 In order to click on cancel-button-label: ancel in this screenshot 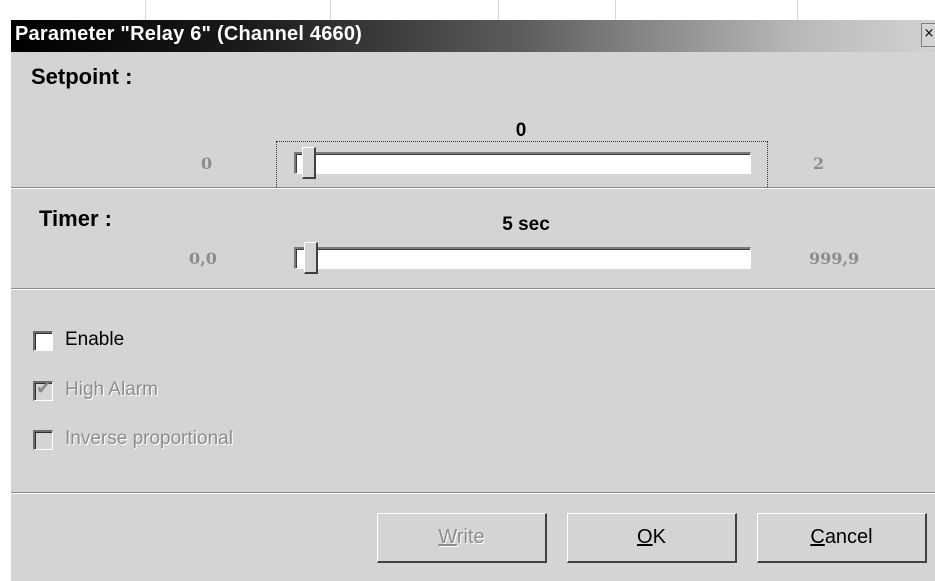, I will do `click(848, 537)`.